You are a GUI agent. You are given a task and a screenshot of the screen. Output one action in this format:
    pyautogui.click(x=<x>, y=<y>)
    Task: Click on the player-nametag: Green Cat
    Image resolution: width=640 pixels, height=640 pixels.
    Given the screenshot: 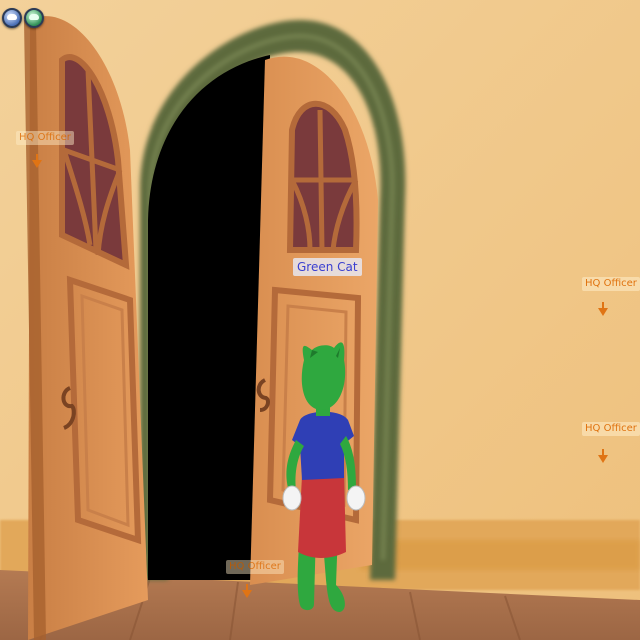 What is the action you would take?
    pyautogui.click(x=327, y=267)
    